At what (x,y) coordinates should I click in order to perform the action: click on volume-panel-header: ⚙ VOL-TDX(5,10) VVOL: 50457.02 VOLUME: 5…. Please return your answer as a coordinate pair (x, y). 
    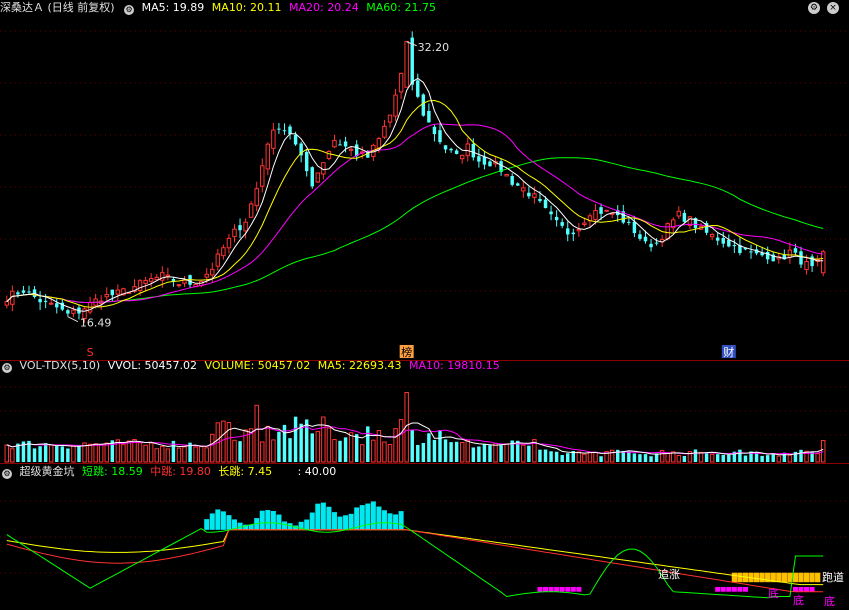
    Looking at the image, I should click on (252, 366).